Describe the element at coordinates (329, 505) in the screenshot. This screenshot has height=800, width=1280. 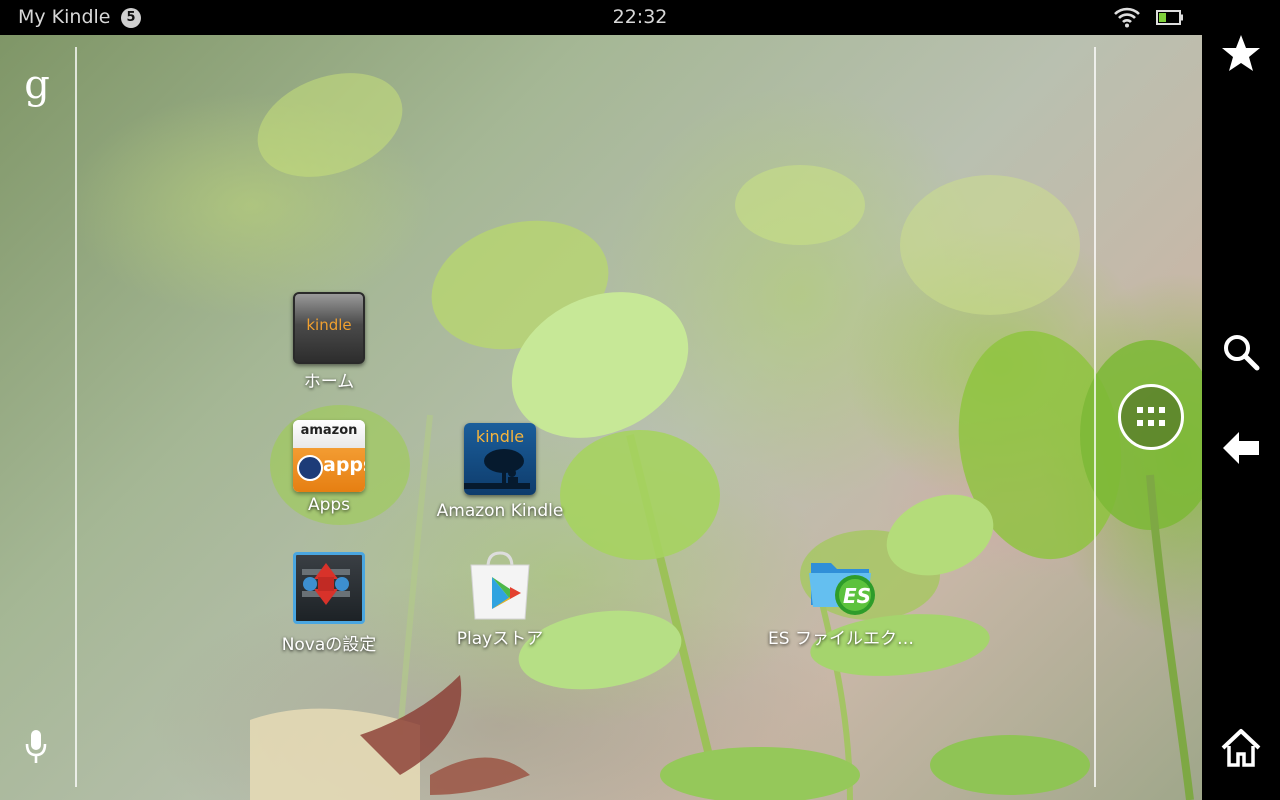
I see `app-label: Apps` at that location.